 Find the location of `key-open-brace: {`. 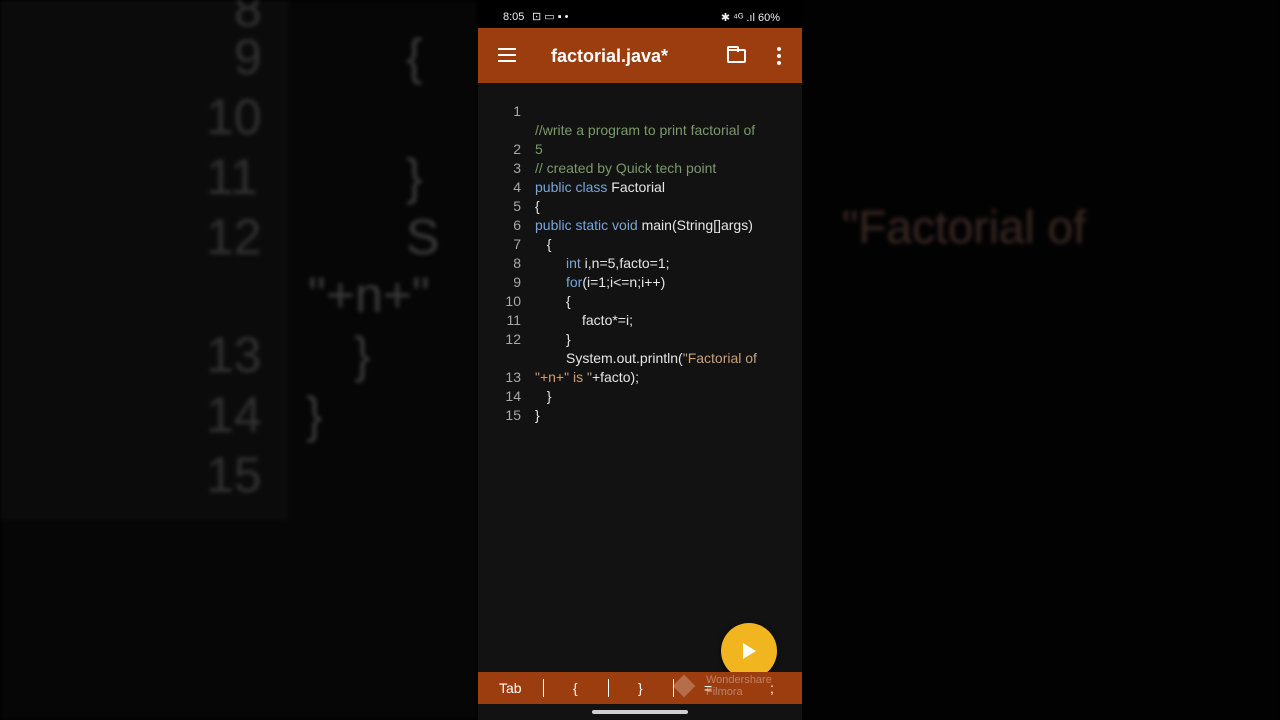

key-open-brace: { is located at coordinates (575, 688).